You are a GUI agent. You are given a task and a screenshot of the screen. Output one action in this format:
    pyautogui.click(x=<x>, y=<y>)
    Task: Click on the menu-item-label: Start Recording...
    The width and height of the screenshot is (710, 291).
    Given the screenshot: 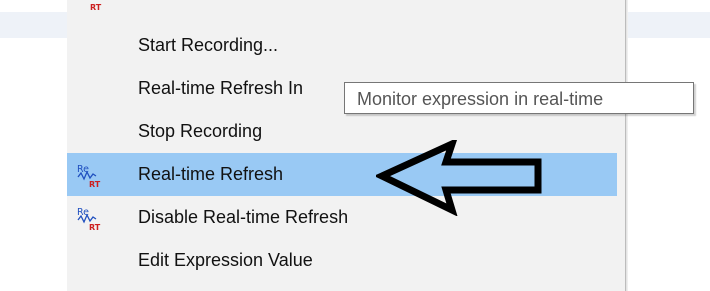 What is the action you would take?
    pyautogui.click(x=208, y=45)
    